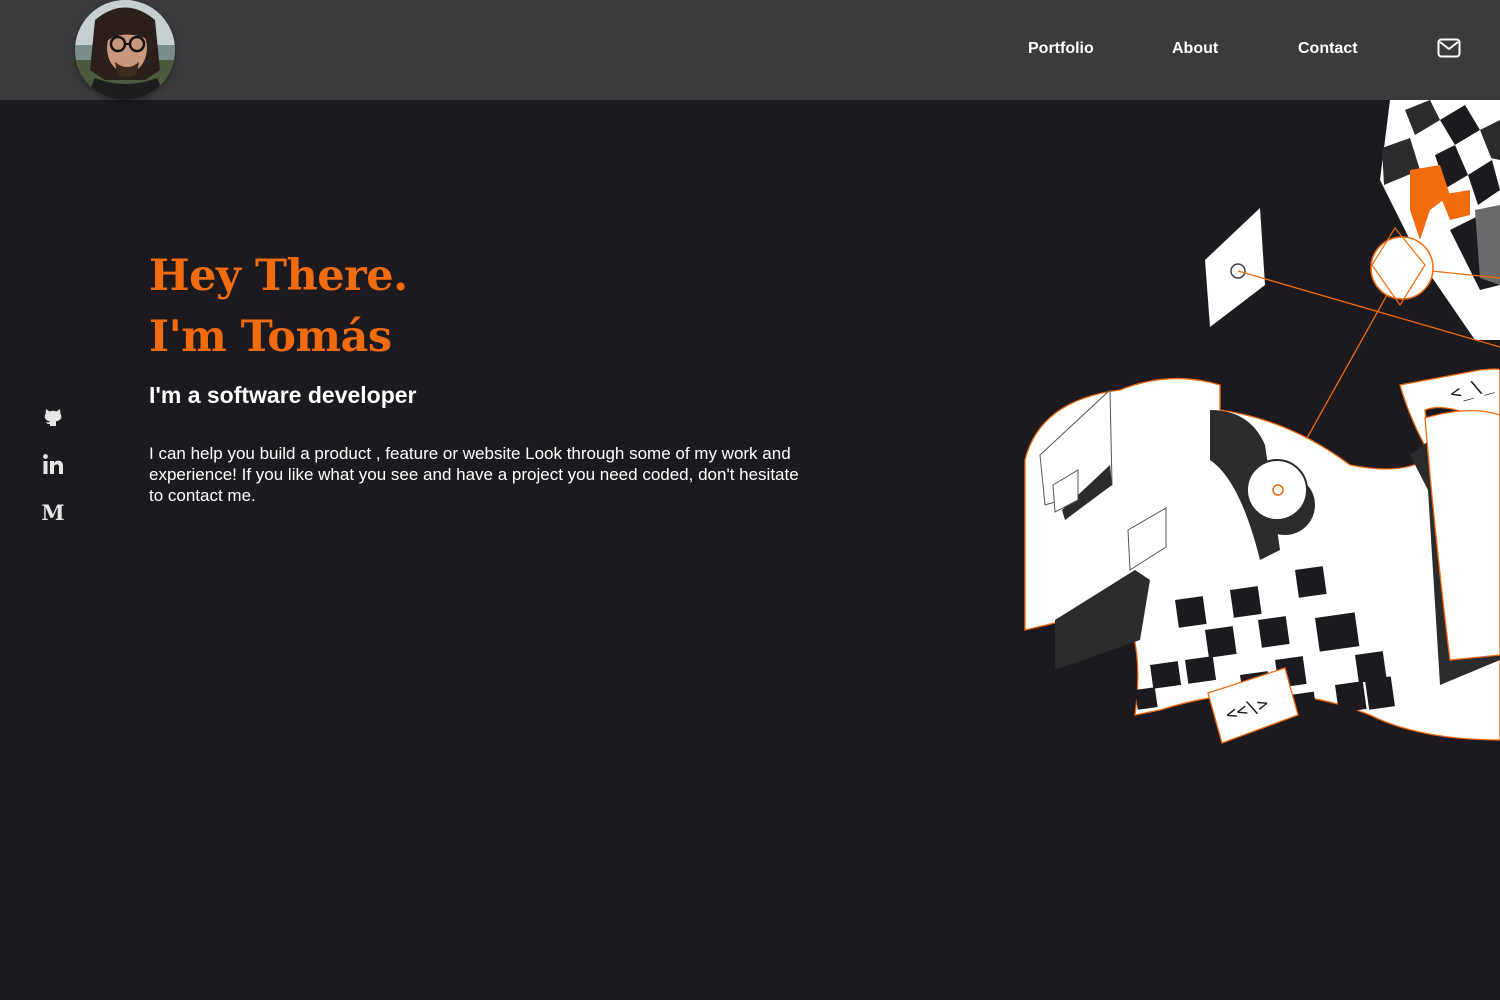 Image resolution: width=1500 pixels, height=1000 pixels. I want to click on github-icon, so click(53, 417).